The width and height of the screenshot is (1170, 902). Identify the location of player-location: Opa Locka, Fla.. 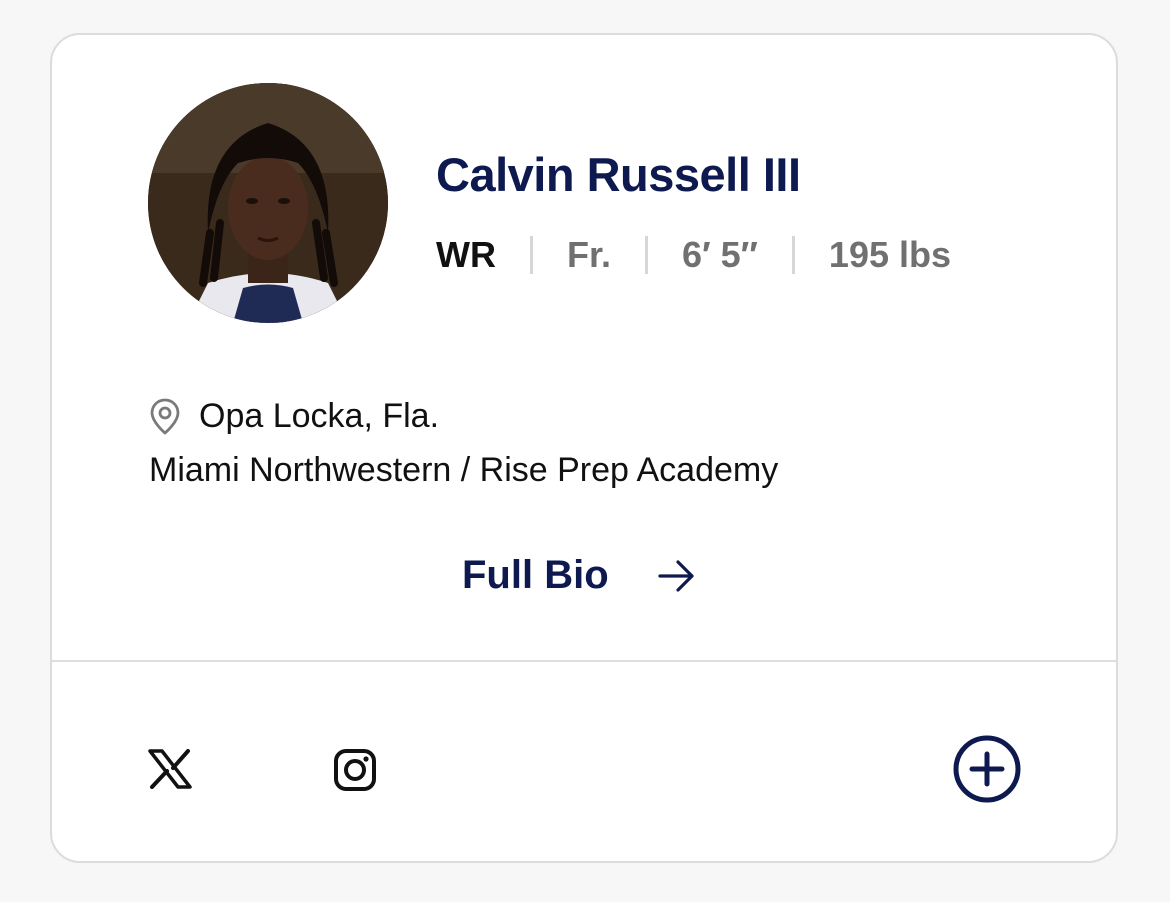
(294, 416).